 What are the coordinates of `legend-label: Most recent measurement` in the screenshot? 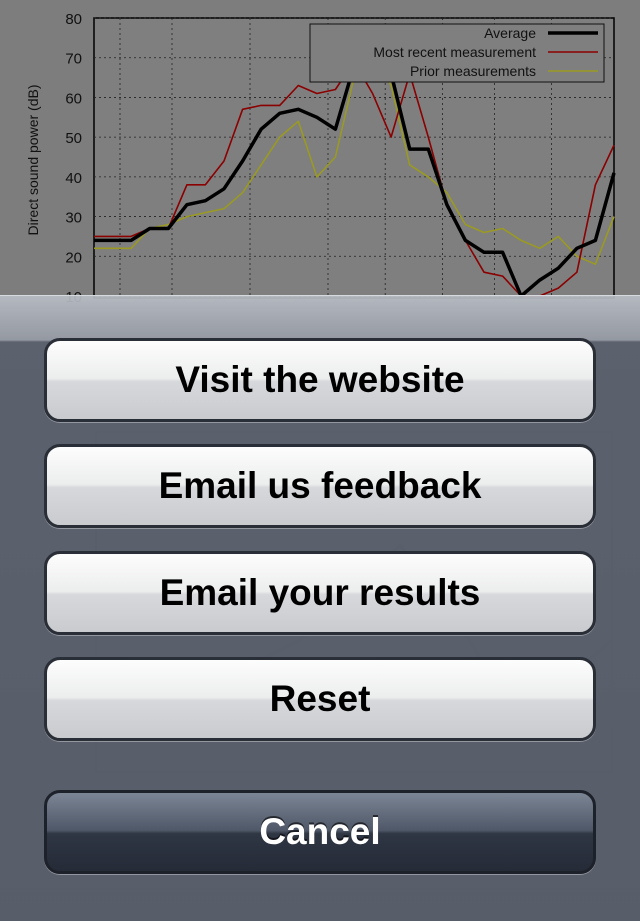 It's located at (454, 52).